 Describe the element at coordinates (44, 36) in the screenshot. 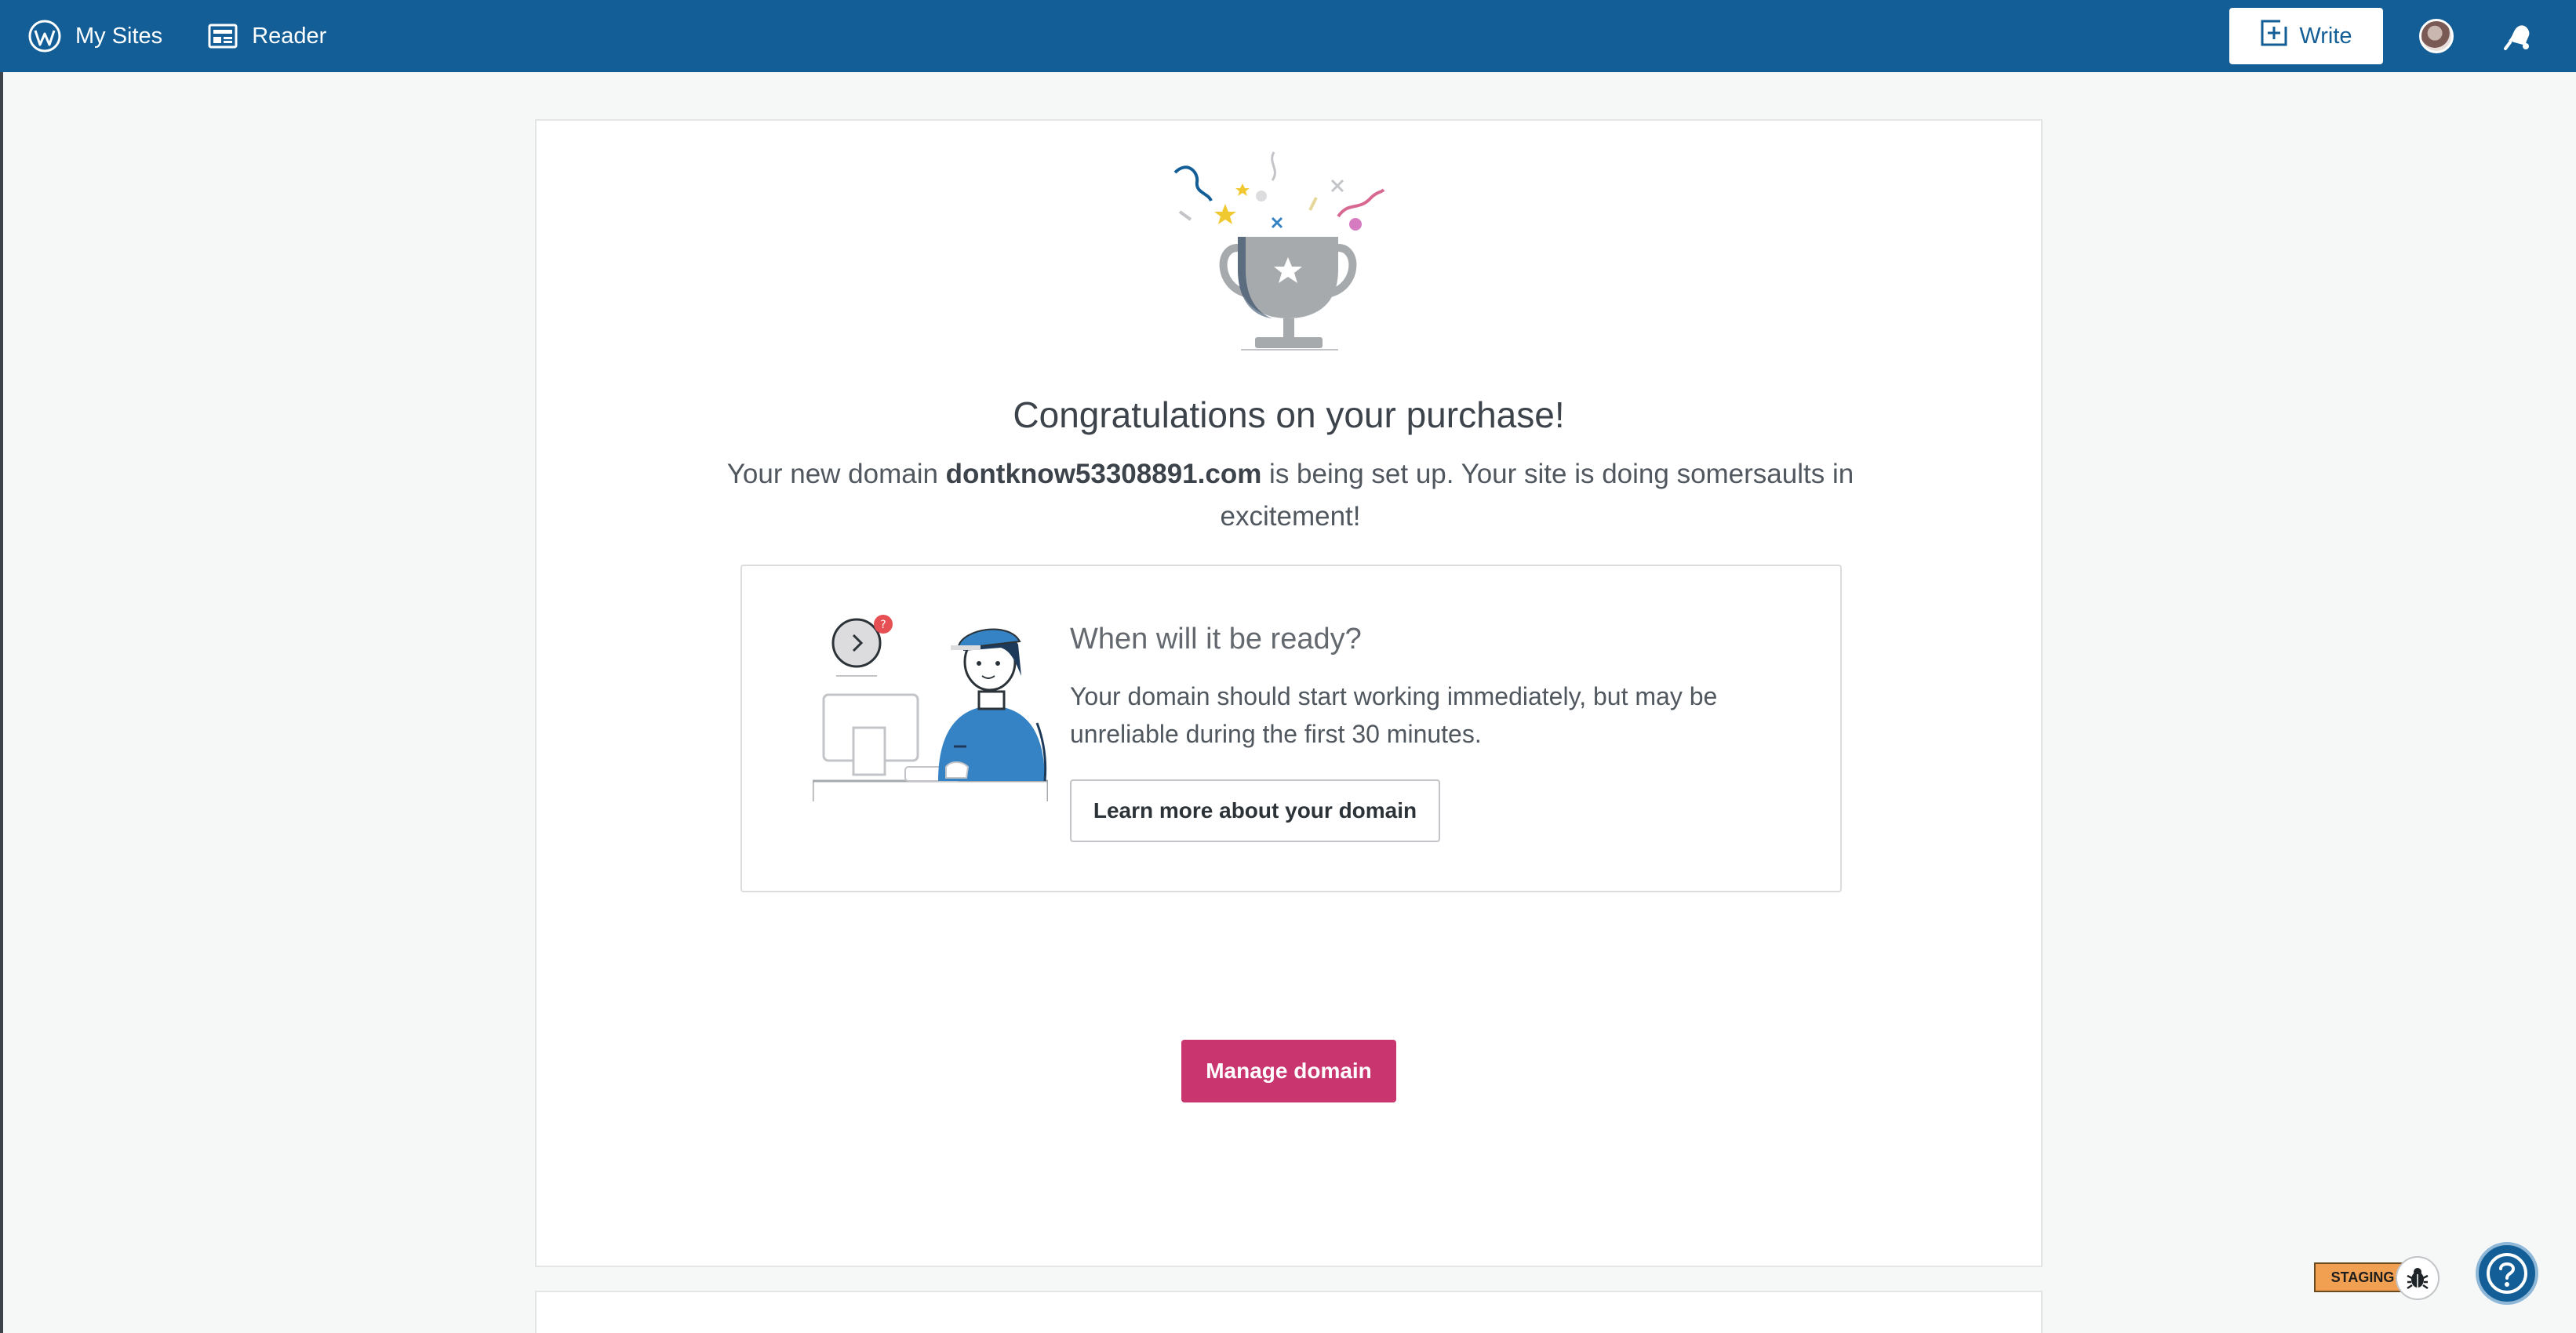

I see `wordpress-icon` at that location.